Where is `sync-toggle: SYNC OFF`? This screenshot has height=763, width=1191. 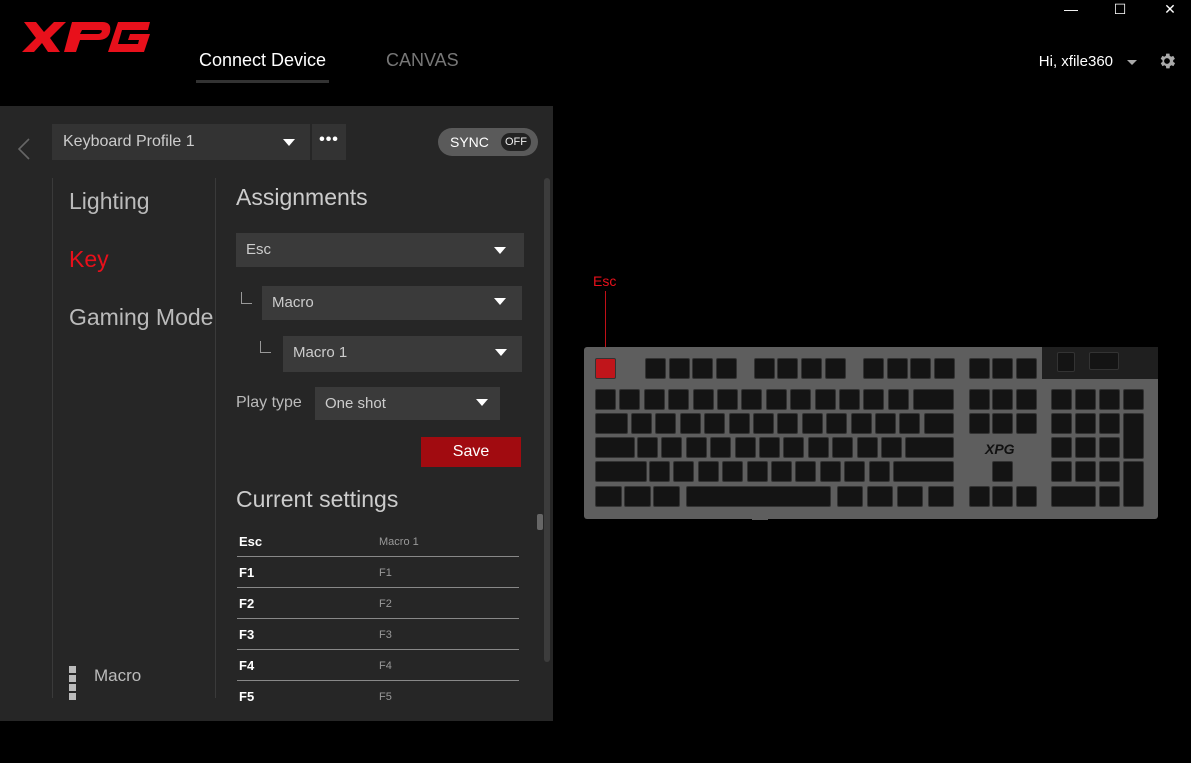 sync-toggle: SYNC OFF is located at coordinates (488, 142).